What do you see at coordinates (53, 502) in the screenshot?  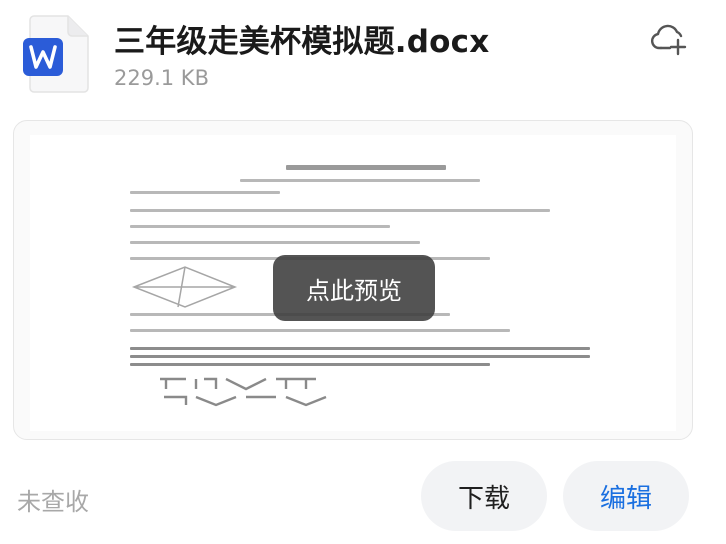 I see `status-label: 未查收` at bounding box center [53, 502].